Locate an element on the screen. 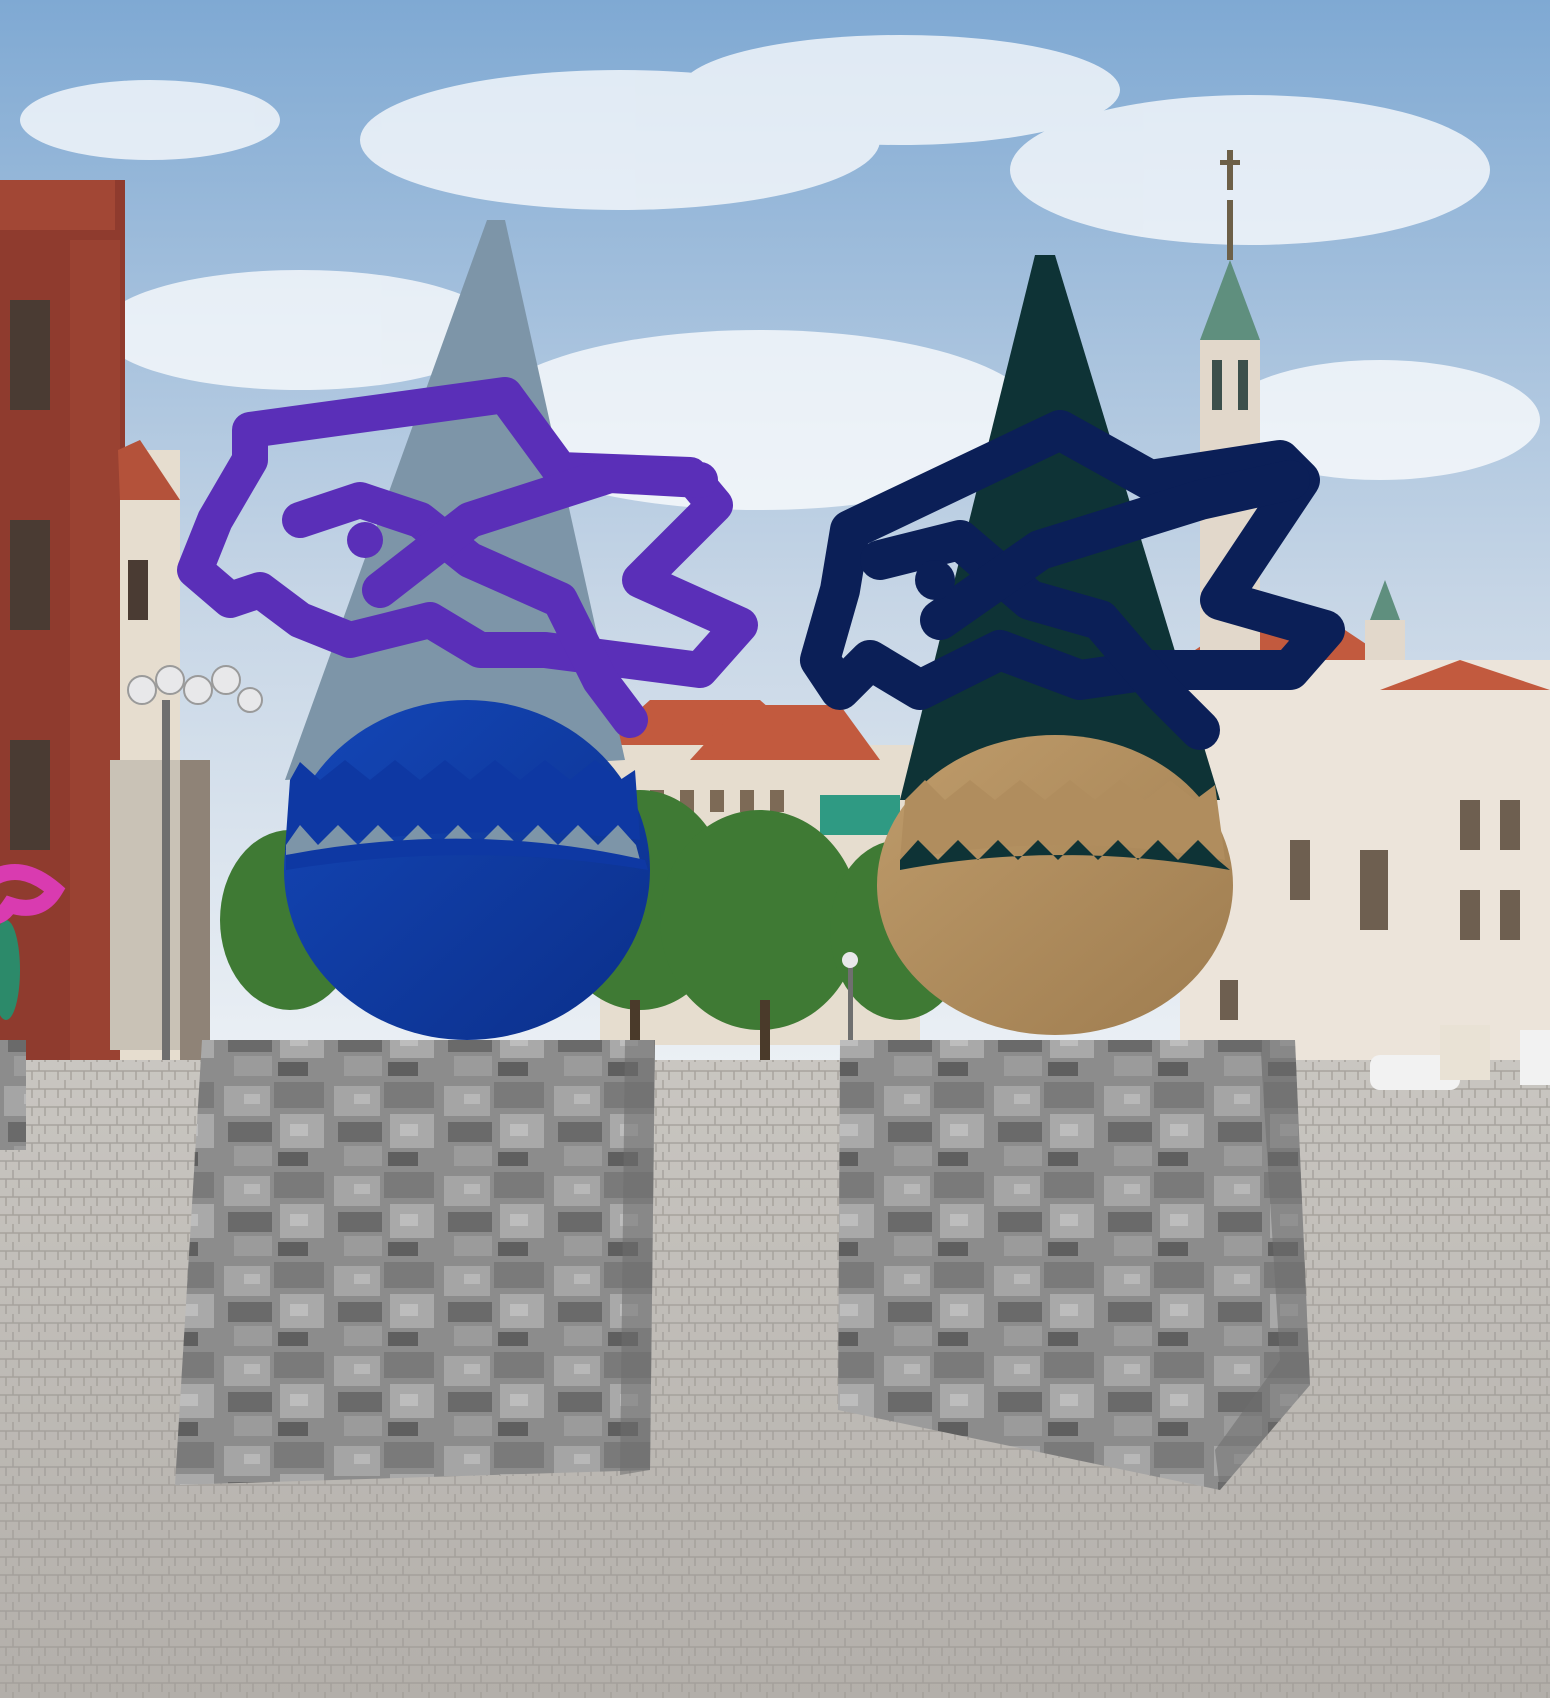  ball-right is located at coordinates (1055, 885).